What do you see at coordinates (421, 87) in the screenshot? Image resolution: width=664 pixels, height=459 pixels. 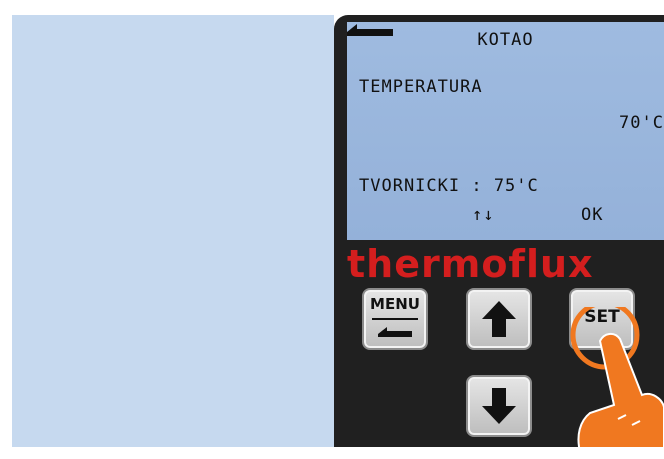 I see `temperature-label: TEMPERATURA` at bounding box center [421, 87].